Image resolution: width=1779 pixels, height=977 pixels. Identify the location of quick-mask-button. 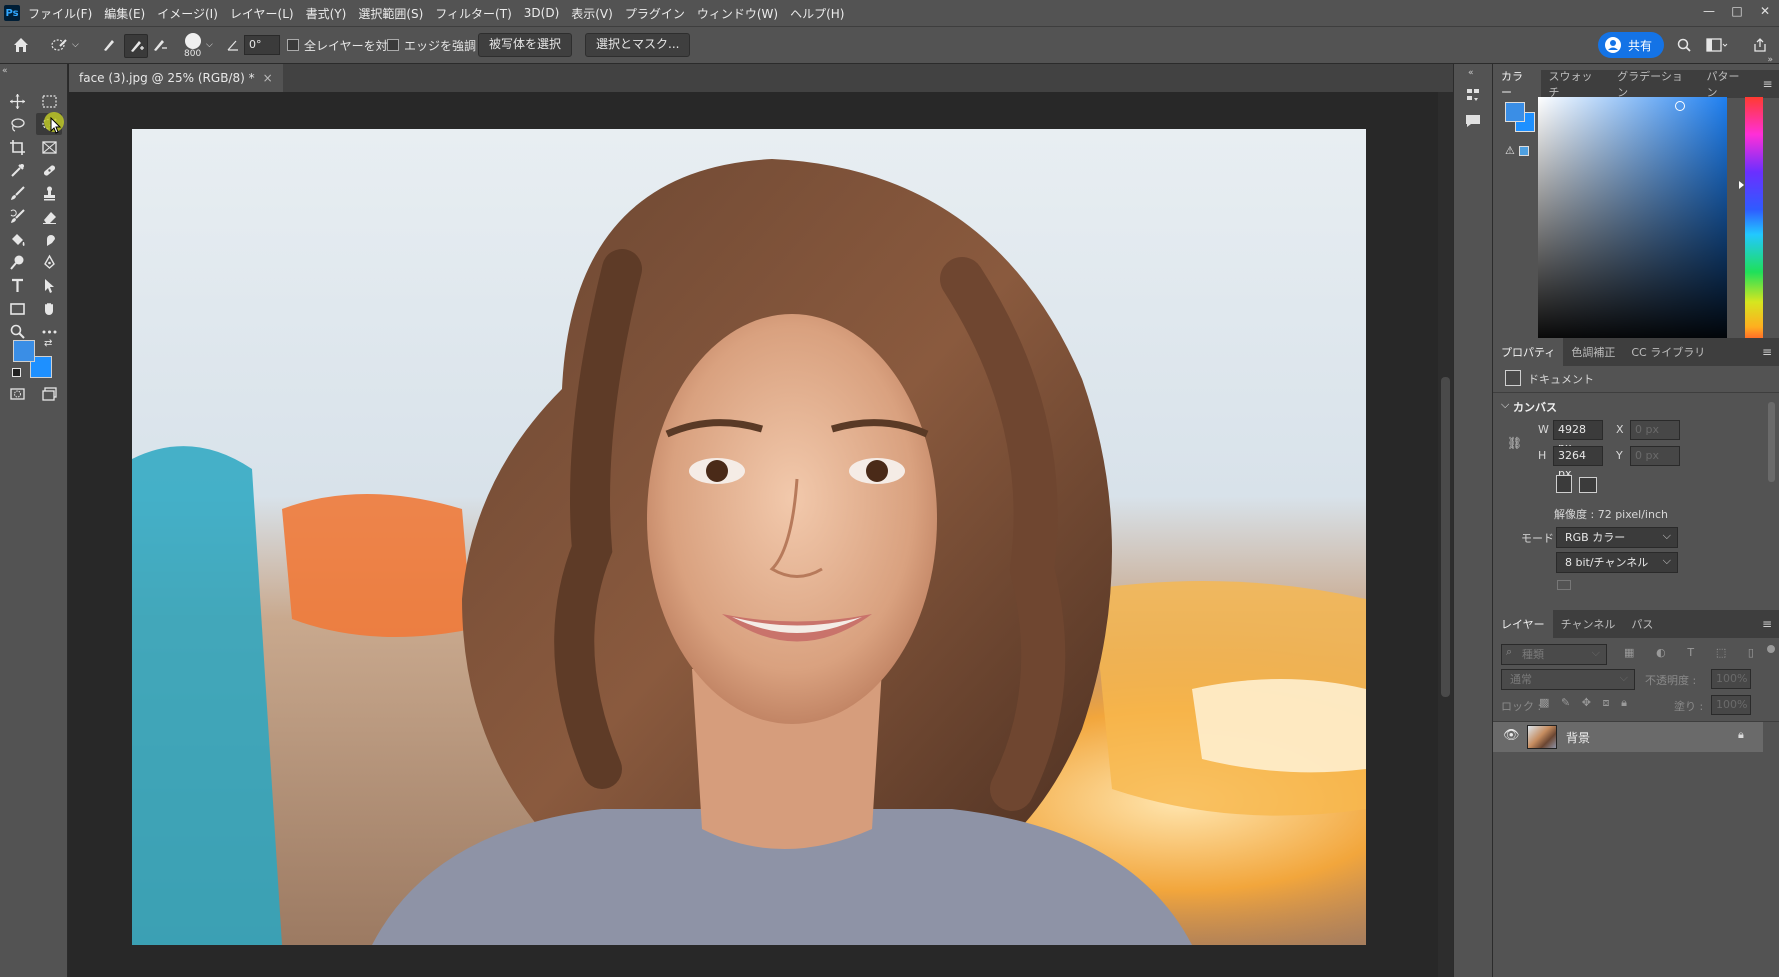
(17, 393).